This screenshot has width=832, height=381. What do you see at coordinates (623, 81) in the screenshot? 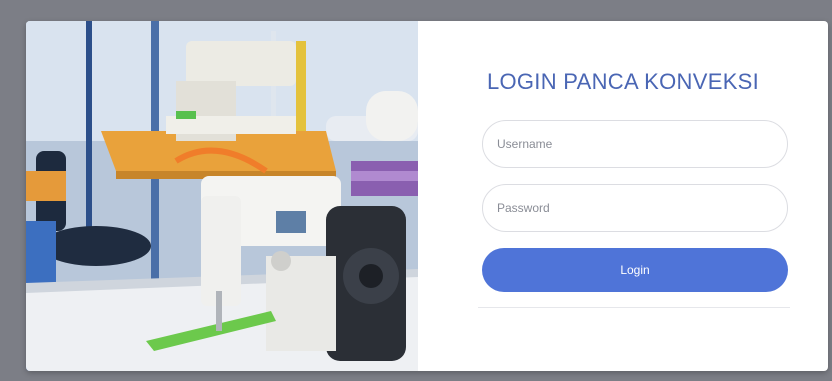
I see `login-title: LOGIN PANCA KONVEKSI` at bounding box center [623, 81].